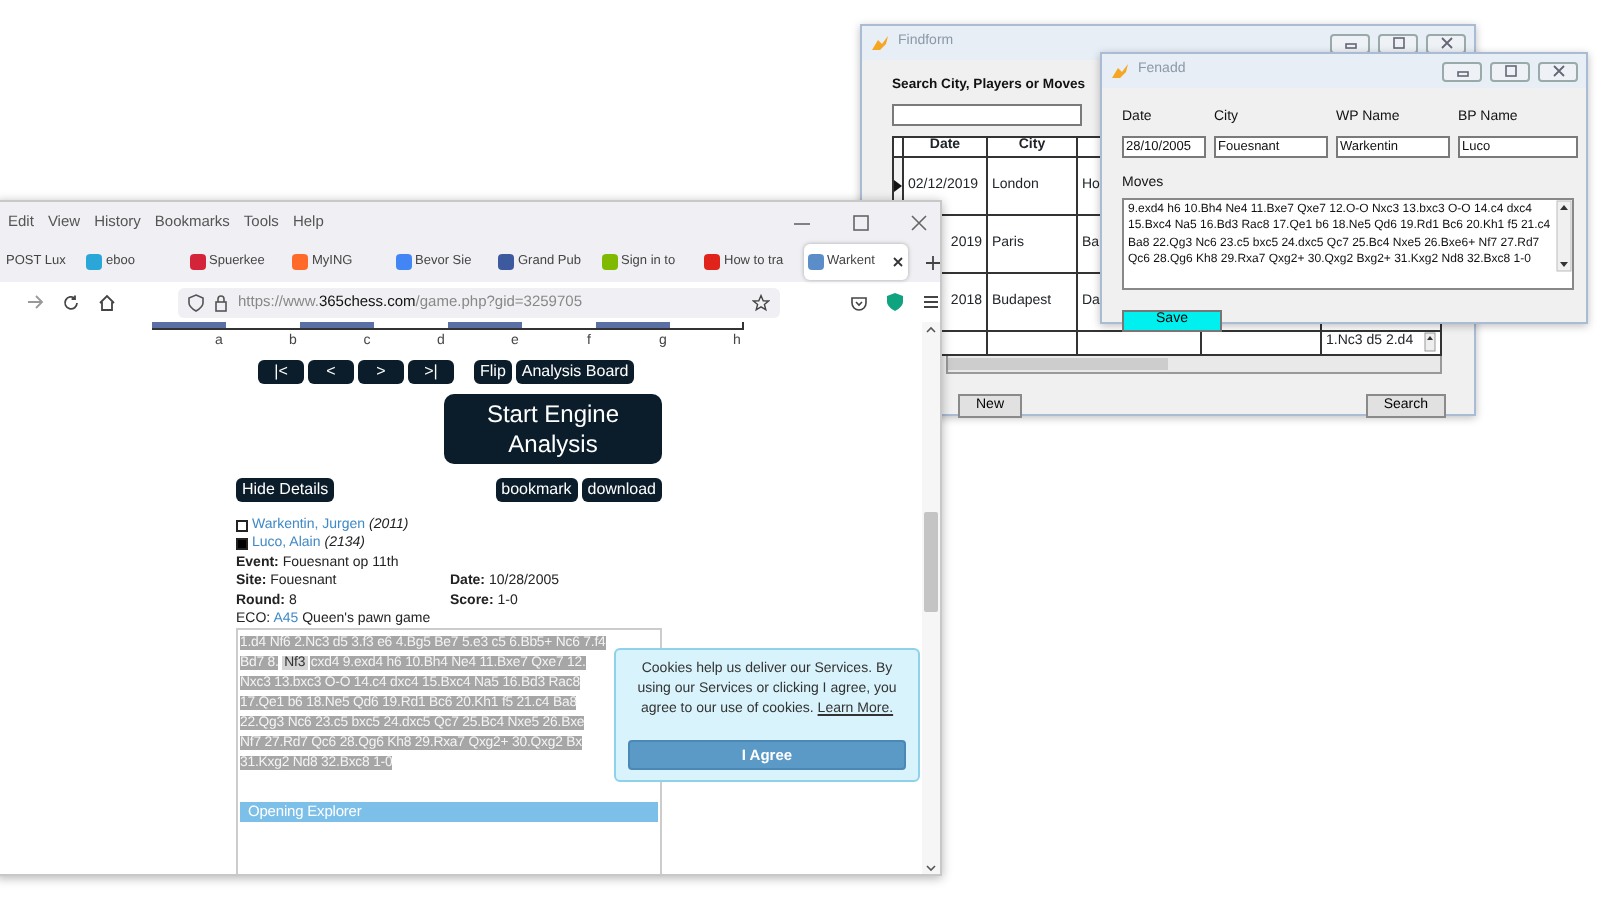  Describe the element at coordinates (431, 372) in the screenshot. I see `last-move-button: >|` at that location.